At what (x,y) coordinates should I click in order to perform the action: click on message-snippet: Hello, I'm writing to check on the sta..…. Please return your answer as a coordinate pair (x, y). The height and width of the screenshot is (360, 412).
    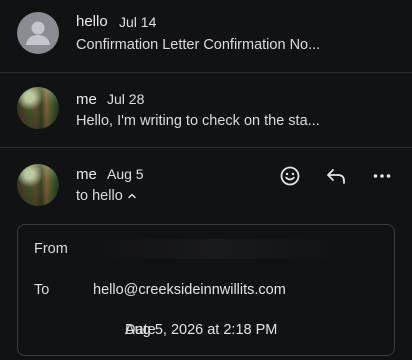
    Looking at the image, I should click on (198, 121).